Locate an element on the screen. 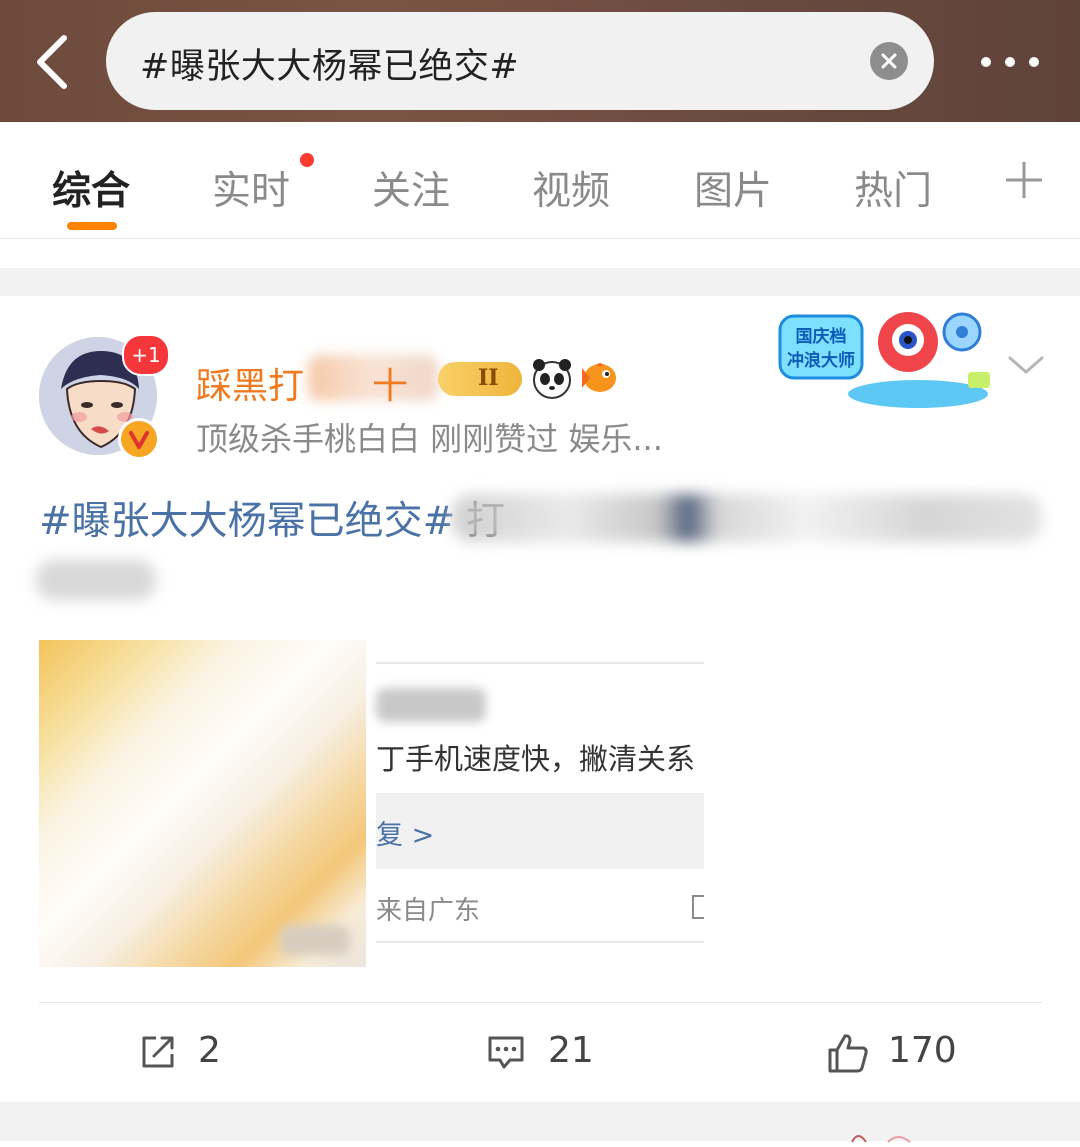 This screenshot has width=1080, height=1147. post-hashtag: #曝张大大杨幂已绝交# is located at coordinates (247, 518).